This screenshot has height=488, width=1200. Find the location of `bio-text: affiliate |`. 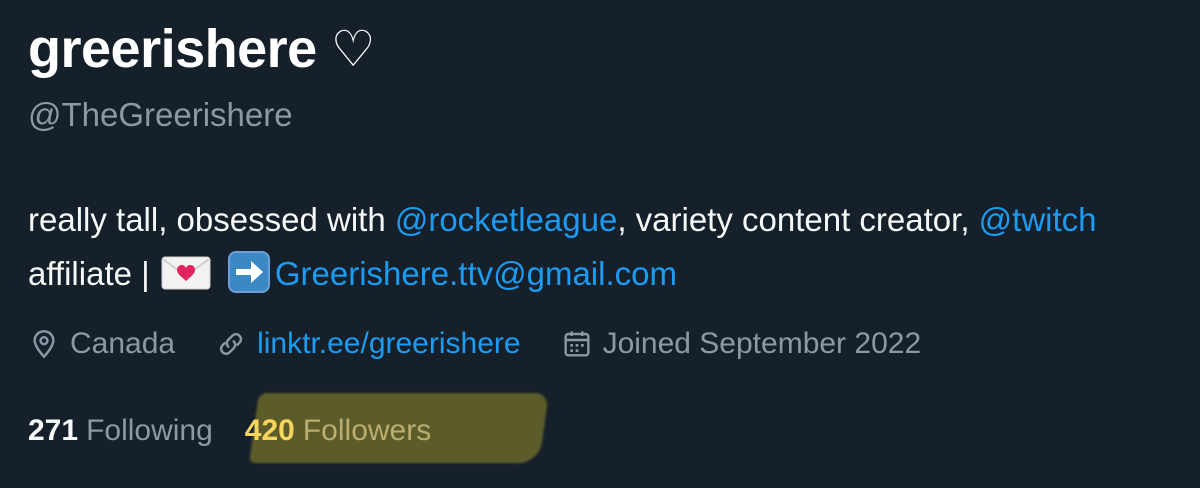

bio-text: affiliate | is located at coordinates (93, 273).